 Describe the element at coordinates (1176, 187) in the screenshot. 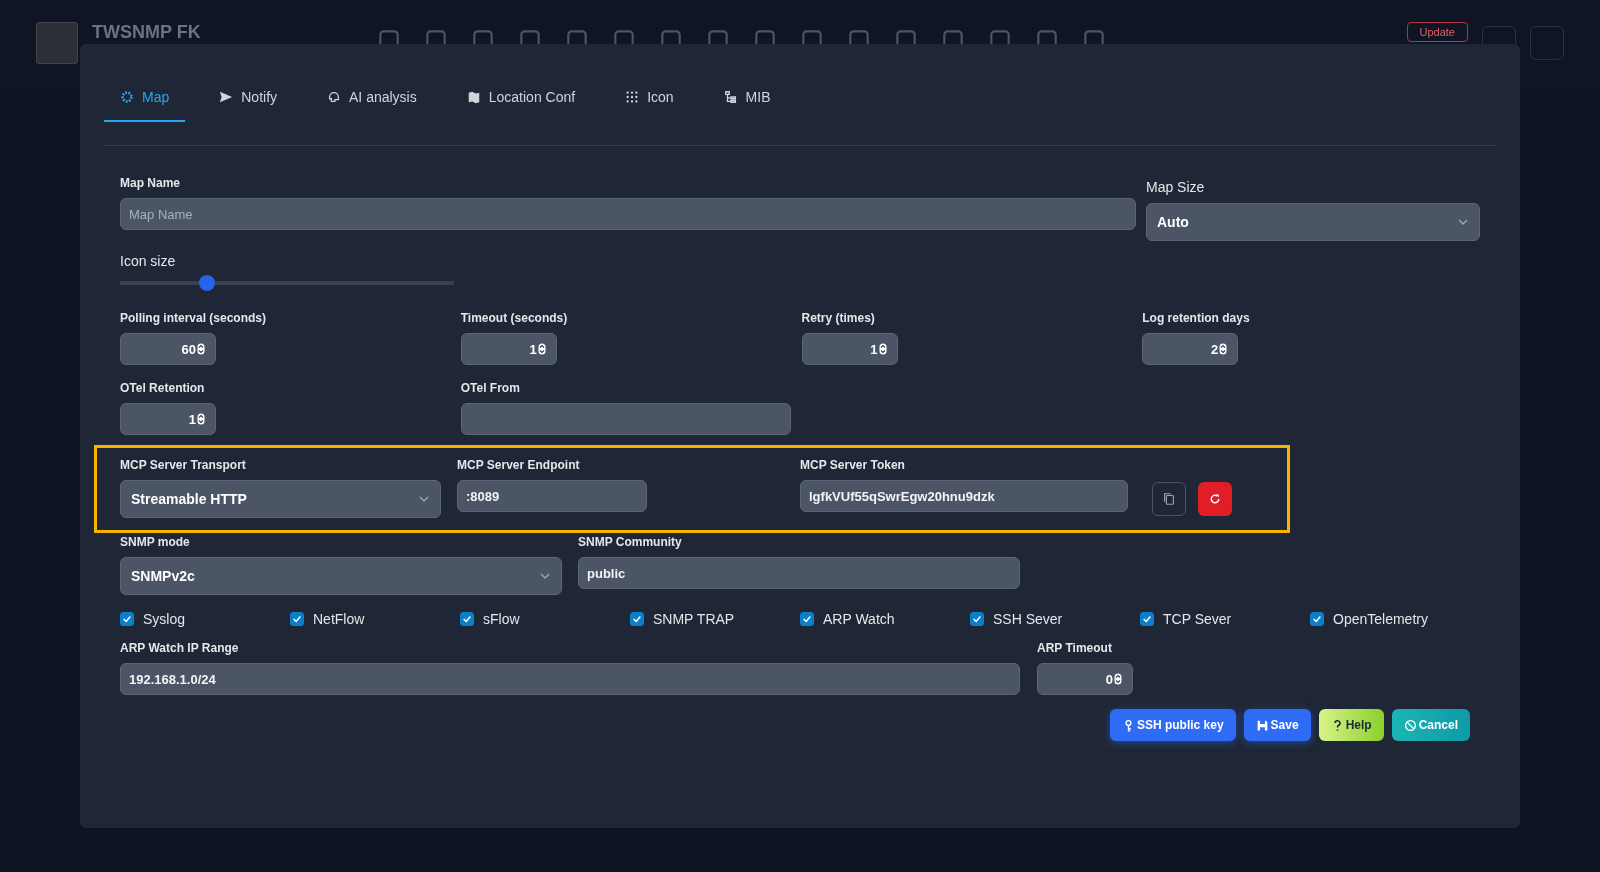

I see `field-label: Map Size` at that location.